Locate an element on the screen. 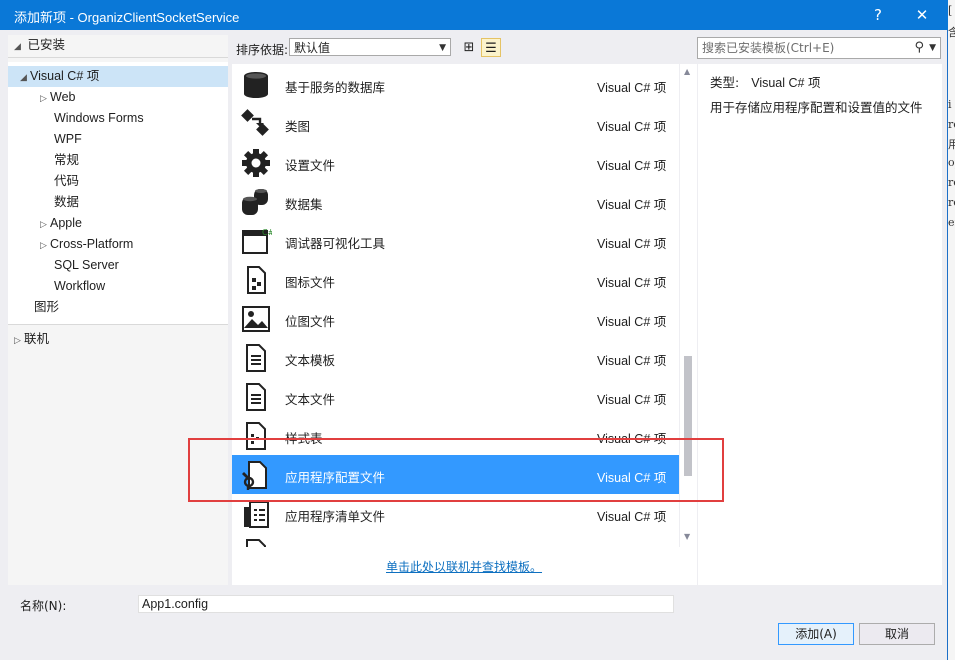  tree-item-online: ▷ 联机 is located at coordinates (31, 339).